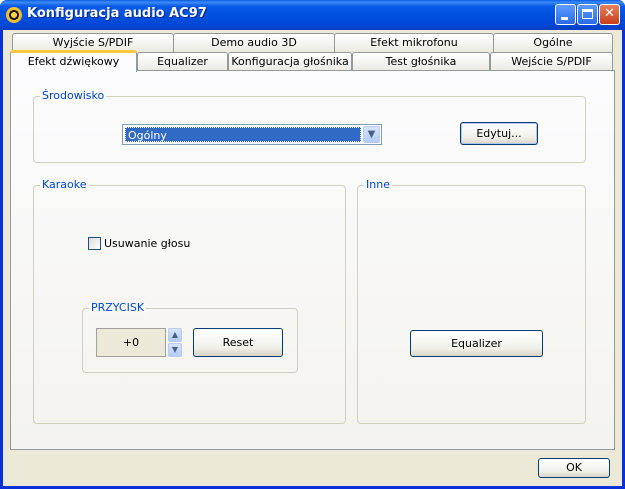 This screenshot has height=489, width=625. What do you see at coordinates (565, 14) in the screenshot?
I see `minimize-button` at bounding box center [565, 14].